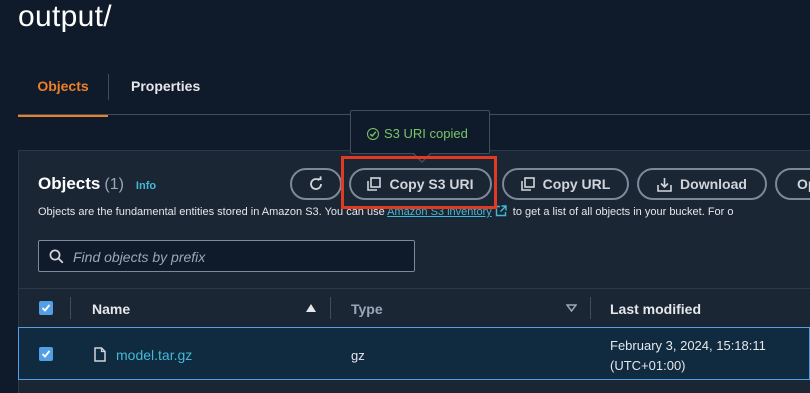  I want to click on open-label: Op, so click(803, 184).